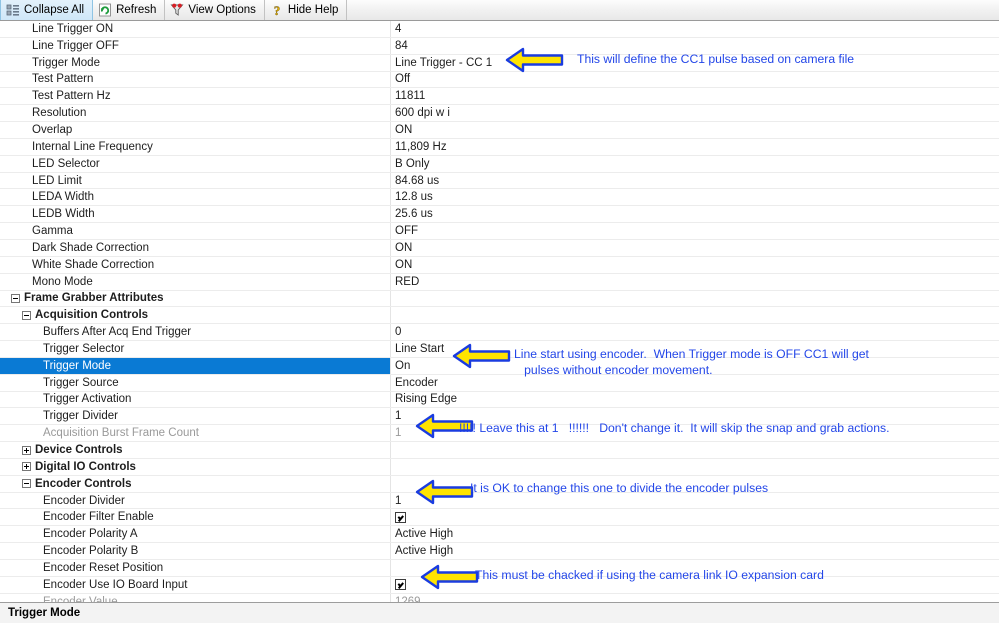  Describe the element at coordinates (195, 46) in the screenshot. I see `tree-row-name-cell: Line Trigger OFF` at that location.